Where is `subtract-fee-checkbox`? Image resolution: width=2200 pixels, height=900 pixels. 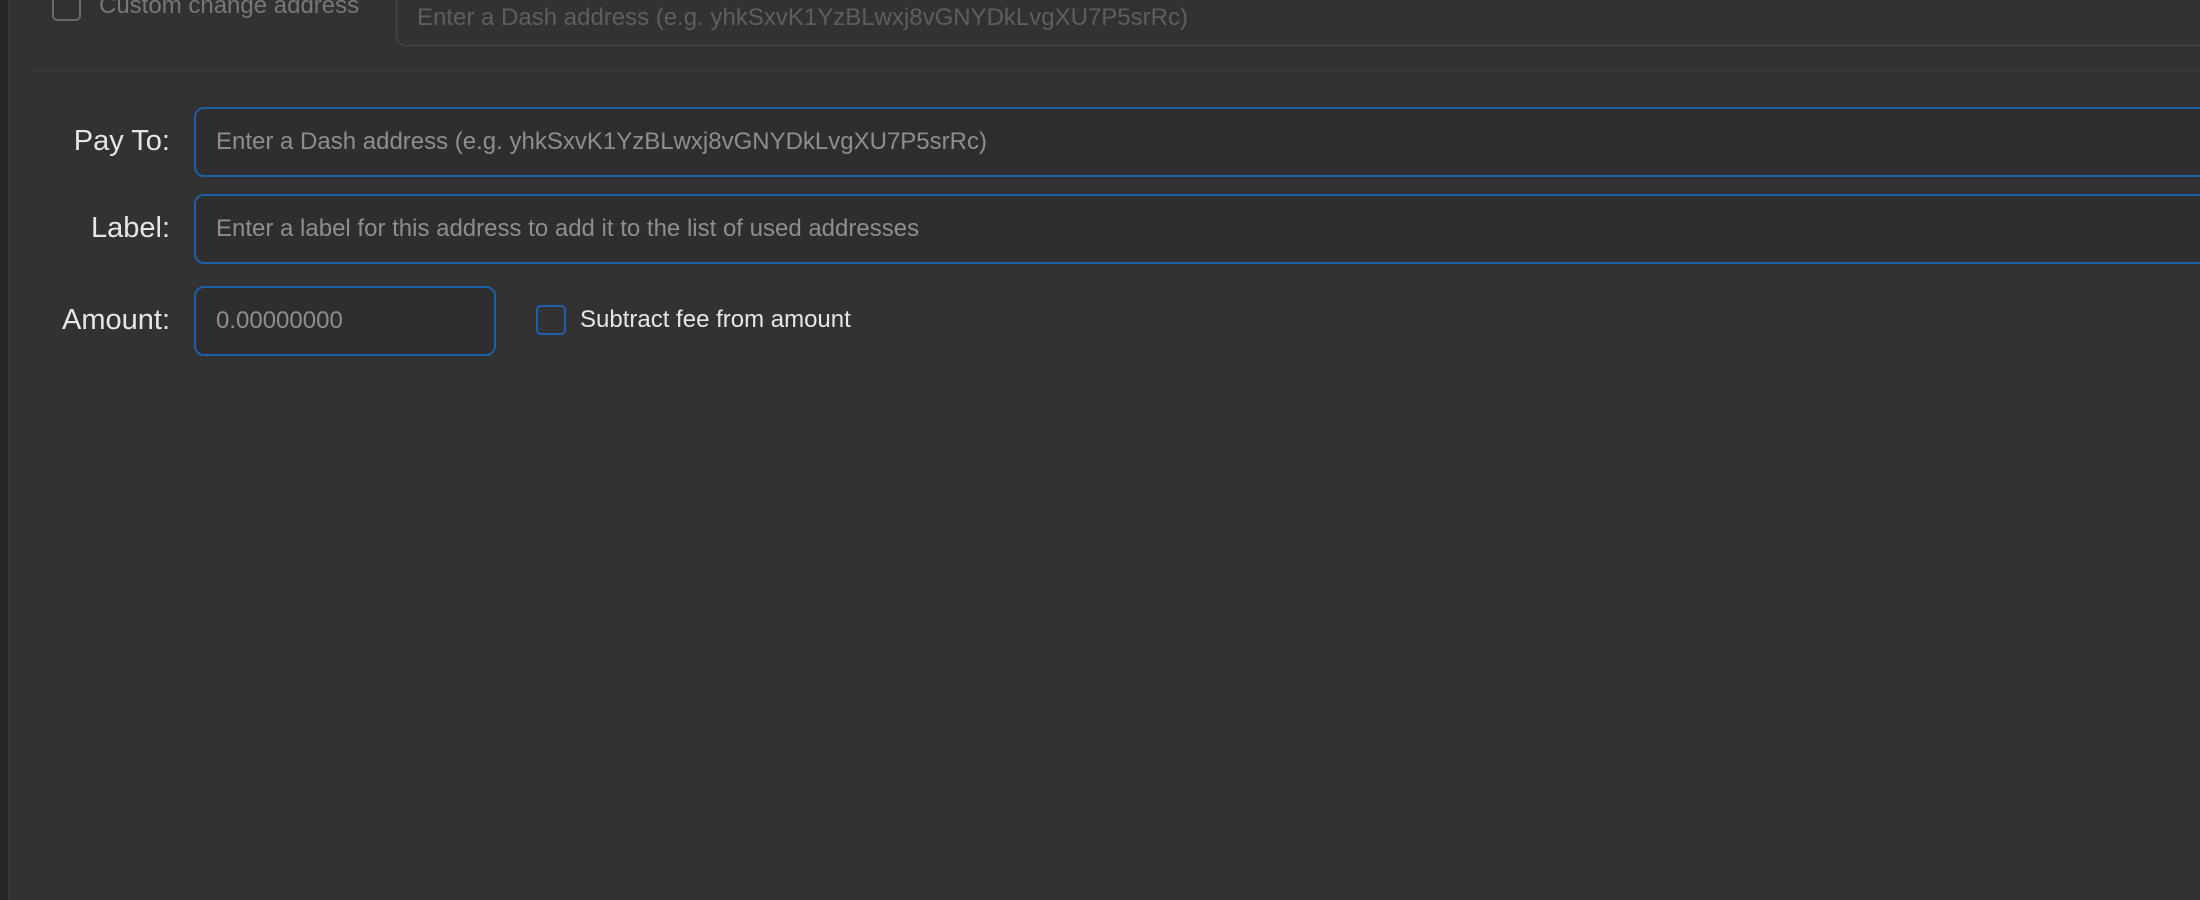
subtract-fee-checkbox is located at coordinates (551, 320).